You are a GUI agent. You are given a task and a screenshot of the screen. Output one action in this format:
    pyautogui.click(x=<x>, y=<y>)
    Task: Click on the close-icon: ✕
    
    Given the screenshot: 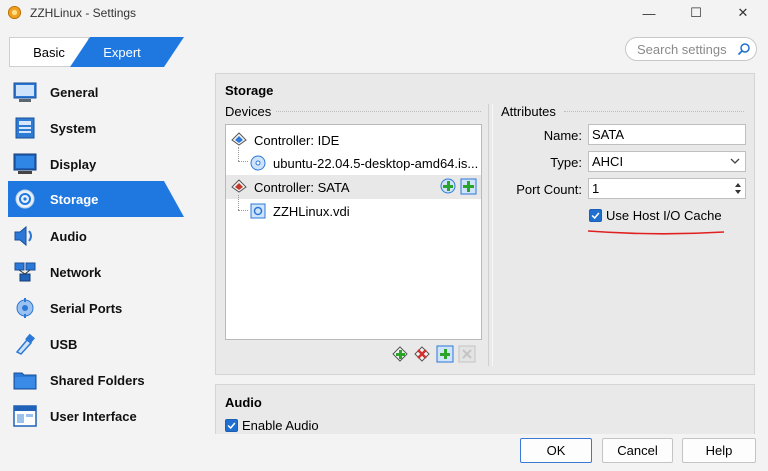 What is the action you would take?
    pyautogui.click(x=743, y=12)
    